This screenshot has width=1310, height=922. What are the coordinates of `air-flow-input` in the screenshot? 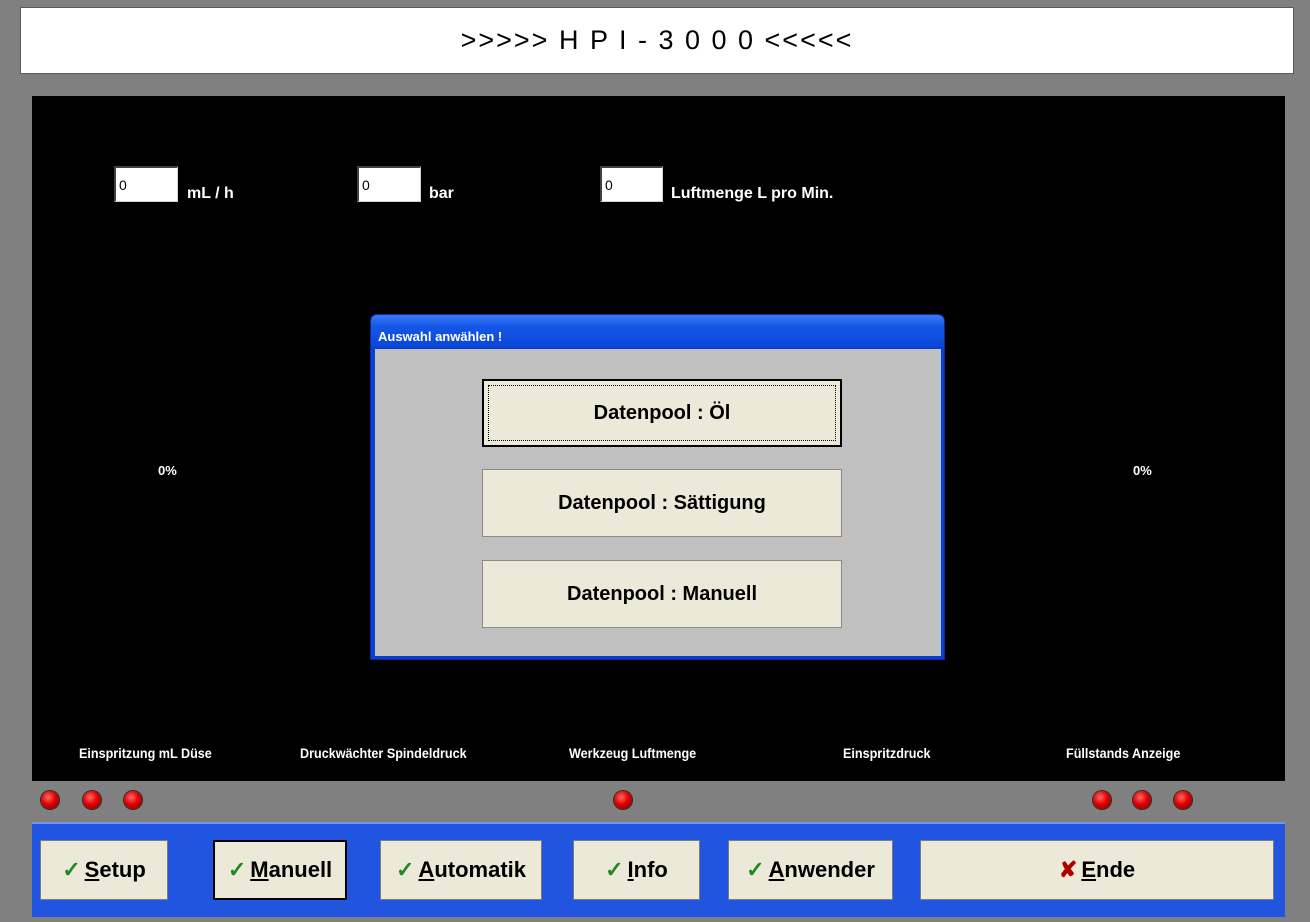 It's located at (631, 184).